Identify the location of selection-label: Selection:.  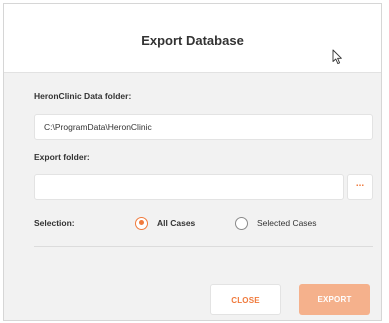
(54, 223).